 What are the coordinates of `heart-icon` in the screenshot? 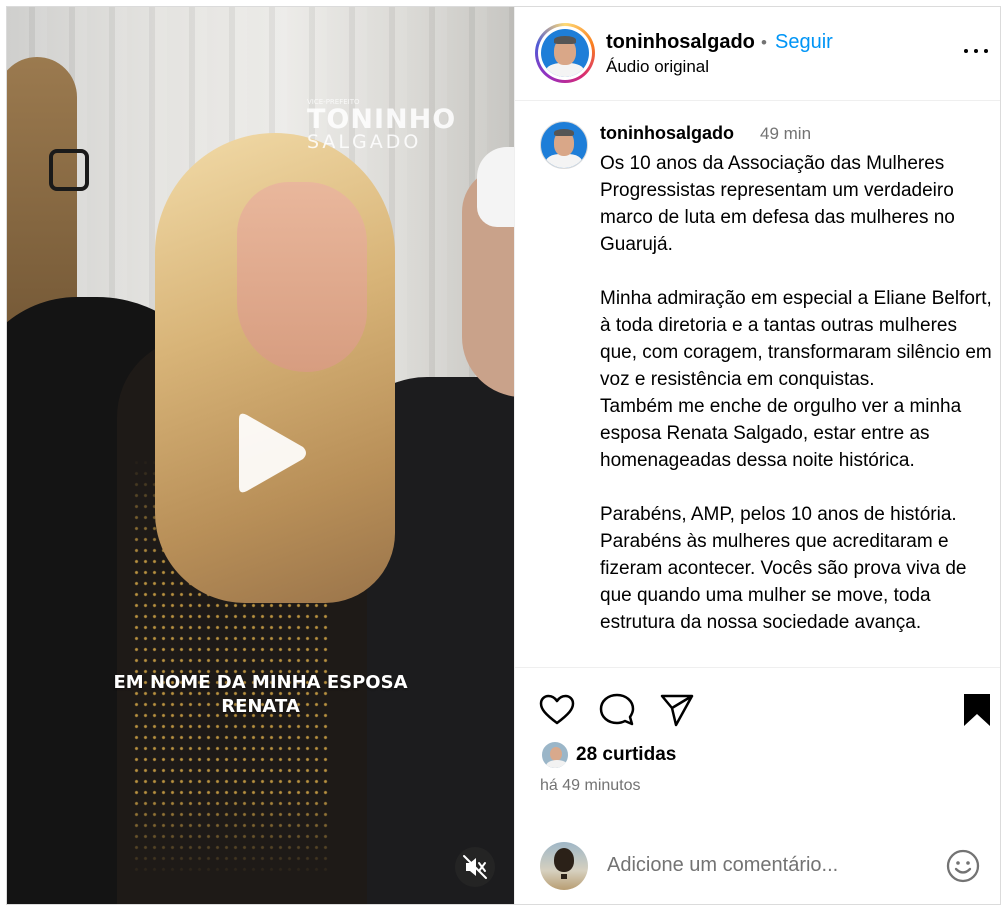 It's located at (557, 710).